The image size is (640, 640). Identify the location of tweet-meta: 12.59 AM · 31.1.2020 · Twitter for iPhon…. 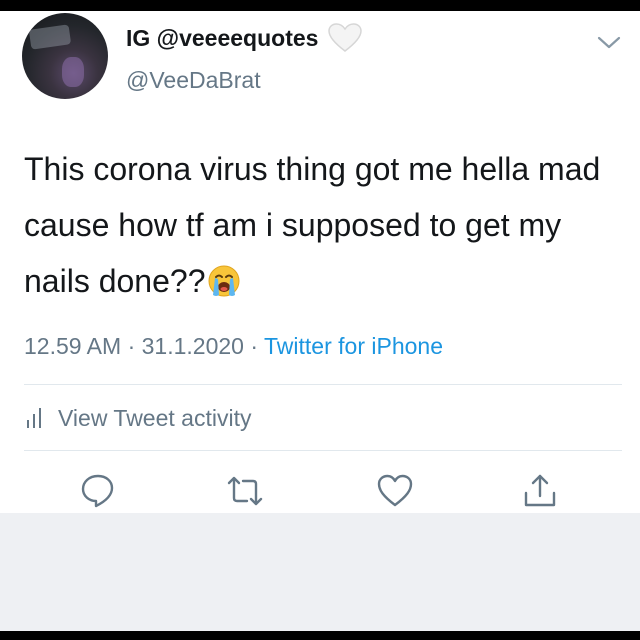
(233, 346).